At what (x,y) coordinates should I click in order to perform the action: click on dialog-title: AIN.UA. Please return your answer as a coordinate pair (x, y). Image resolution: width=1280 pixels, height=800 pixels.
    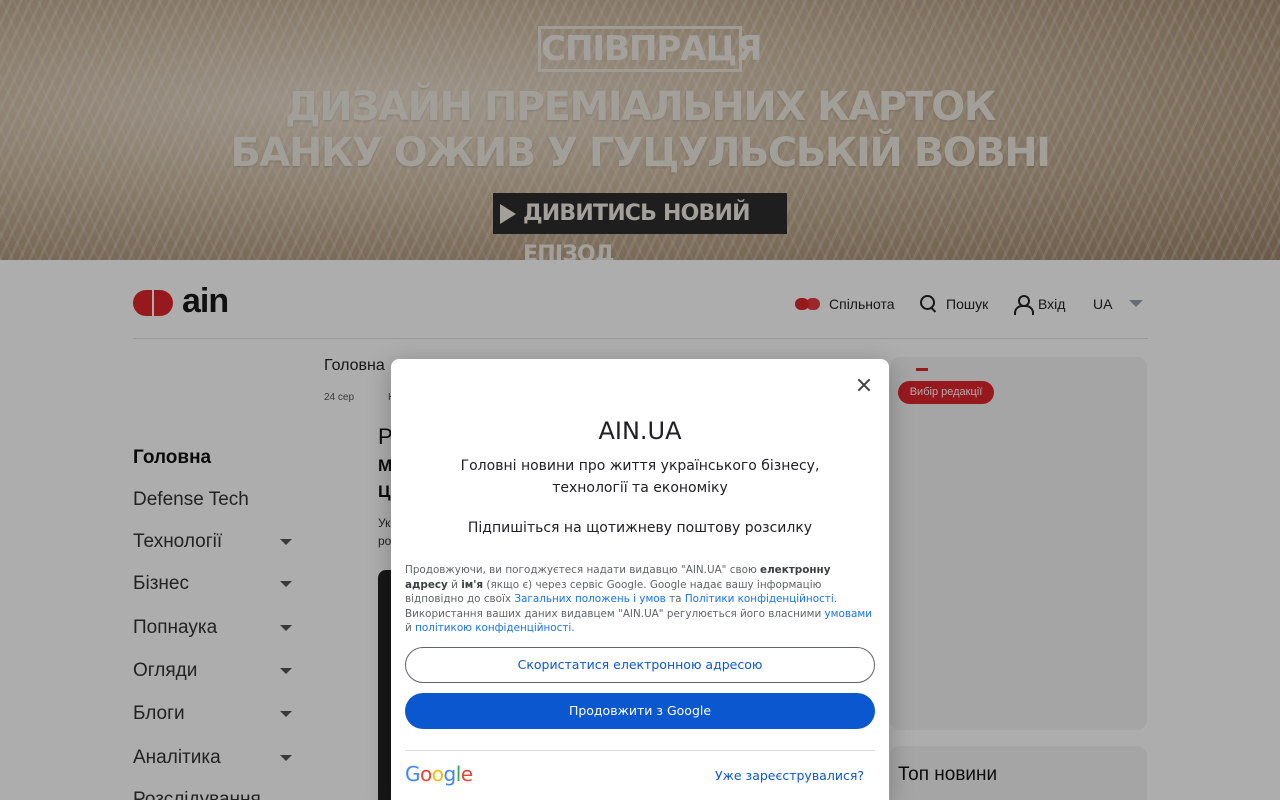
    Looking at the image, I should click on (640, 431).